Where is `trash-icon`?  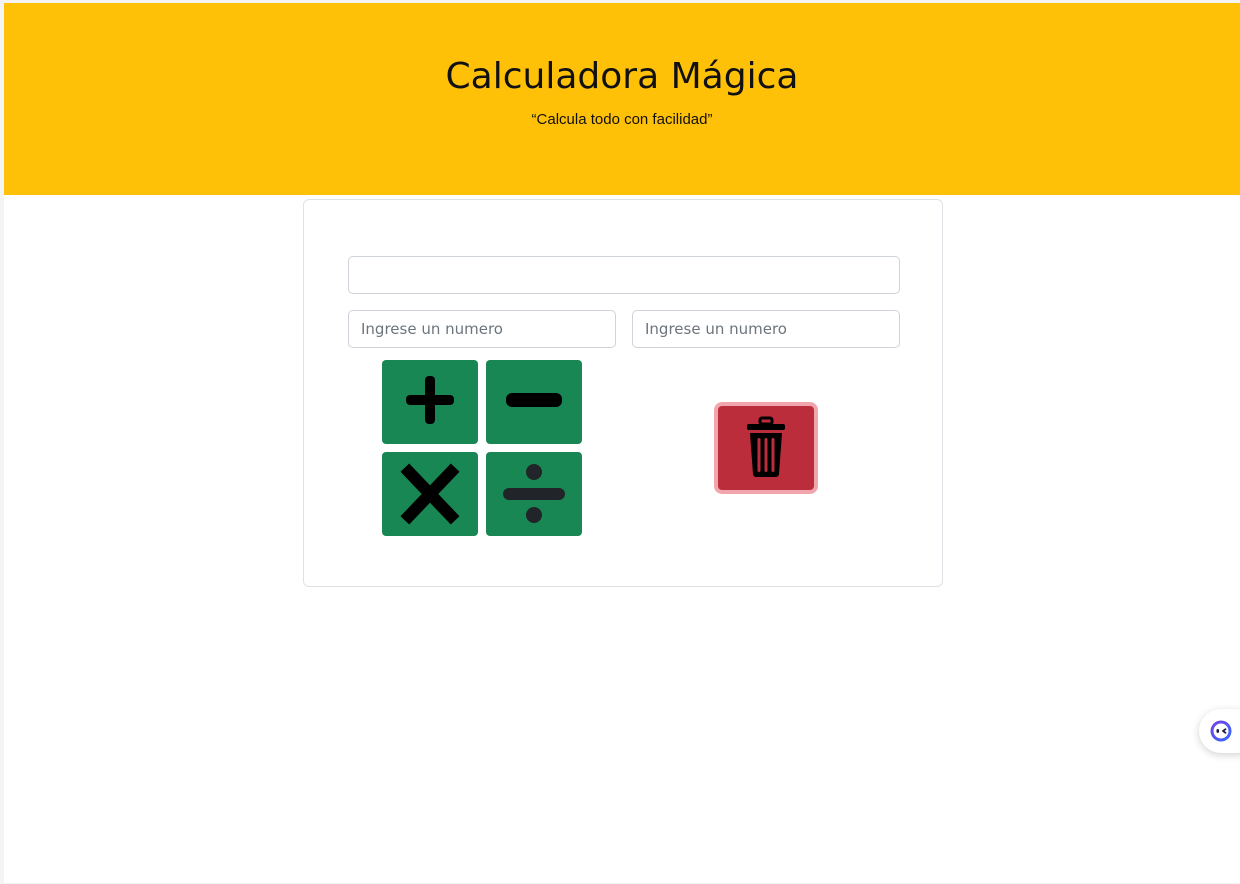
trash-icon is located at coordinates (766, 446).